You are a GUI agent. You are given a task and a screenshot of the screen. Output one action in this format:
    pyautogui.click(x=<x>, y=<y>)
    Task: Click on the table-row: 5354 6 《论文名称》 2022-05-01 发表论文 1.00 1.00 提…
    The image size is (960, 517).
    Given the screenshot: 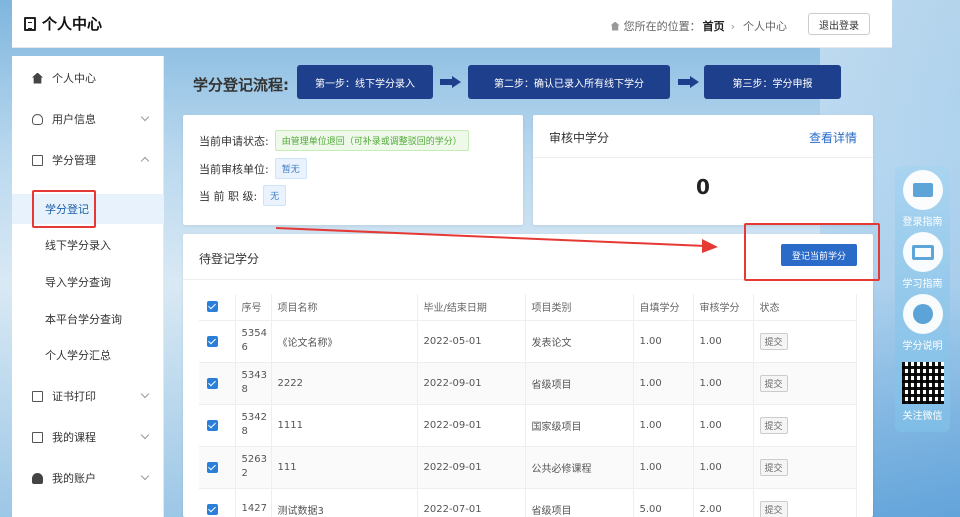 What is the action you would take?
    pyautogui.click(x=528, y=341)
    